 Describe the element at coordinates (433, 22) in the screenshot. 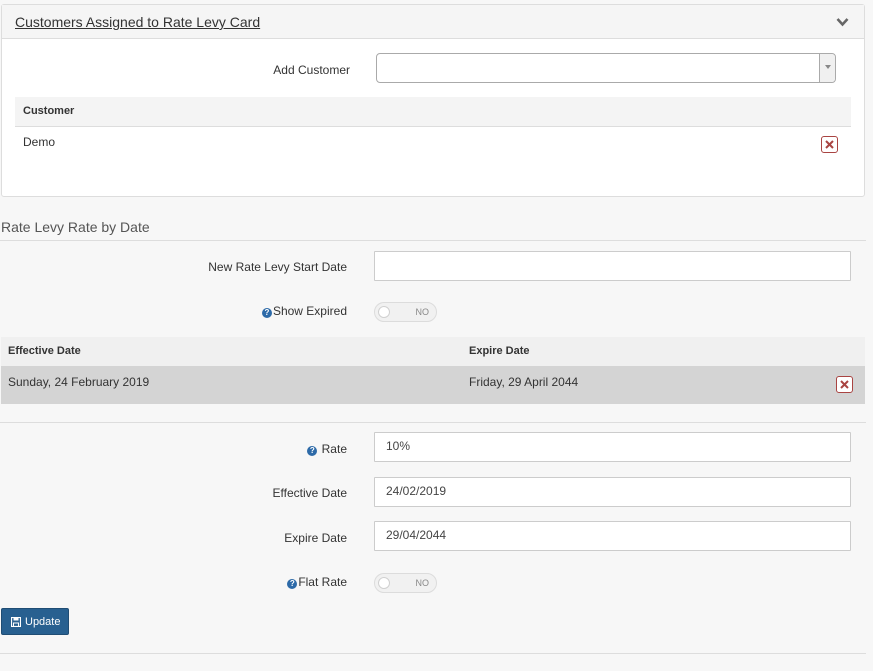

I see `panel-heading: Customers Assigned to Rate Levy Card` at that location.